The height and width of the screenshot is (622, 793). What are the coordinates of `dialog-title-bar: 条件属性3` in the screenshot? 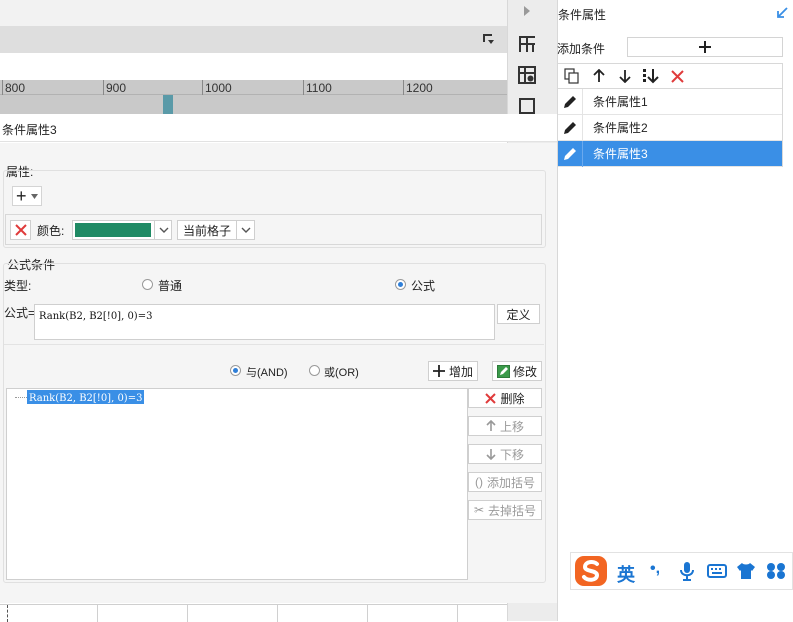 It's located at (278, 128).